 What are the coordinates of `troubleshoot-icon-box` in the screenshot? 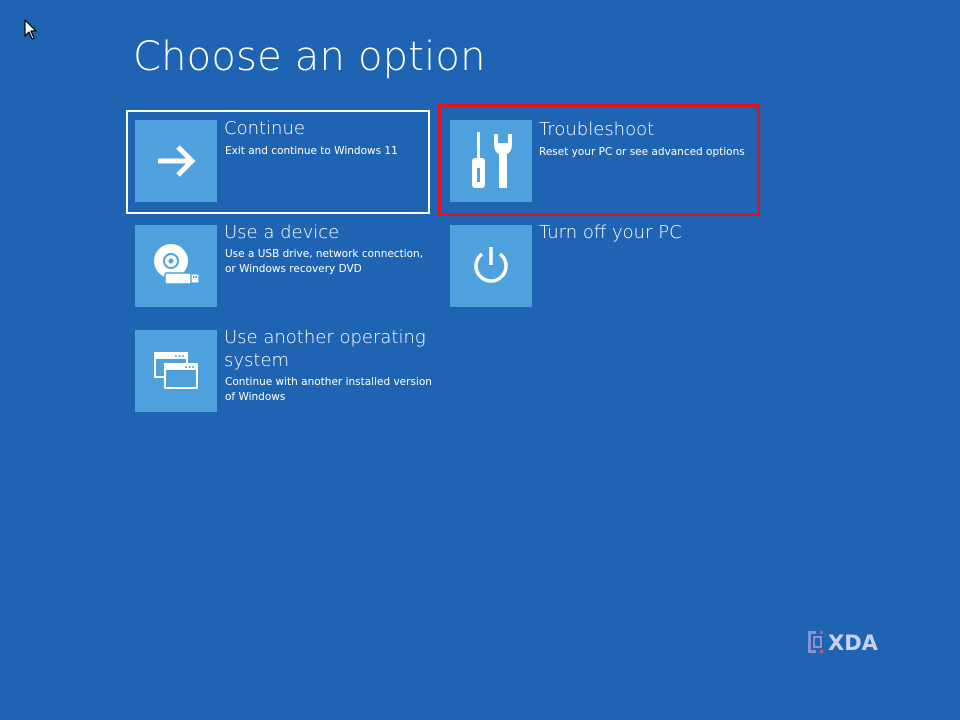 It's located at (491, 161).